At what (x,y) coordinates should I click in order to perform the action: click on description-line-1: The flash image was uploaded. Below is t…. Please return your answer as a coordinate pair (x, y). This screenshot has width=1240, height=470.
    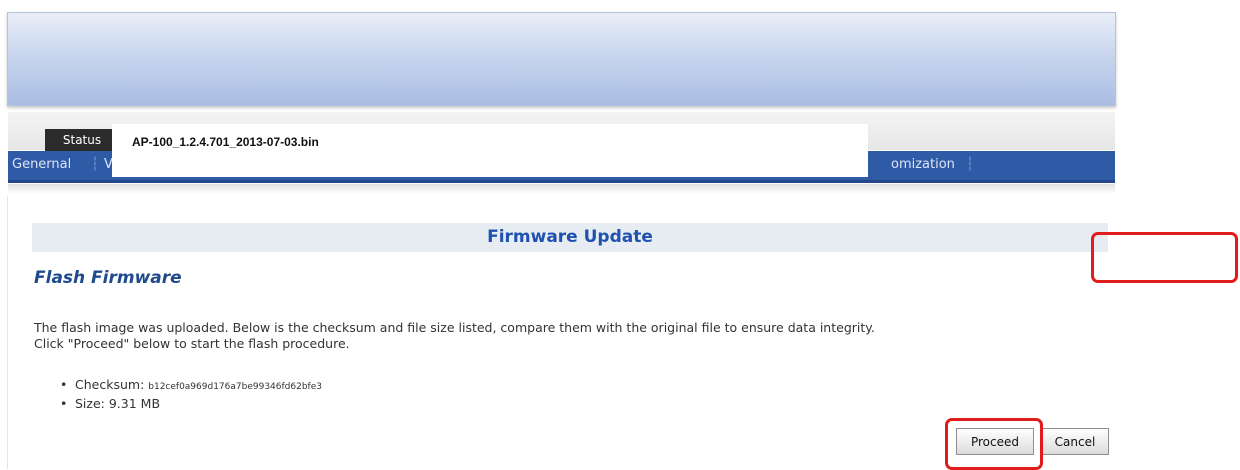
    Looking at the image, I should click on (454, 327).